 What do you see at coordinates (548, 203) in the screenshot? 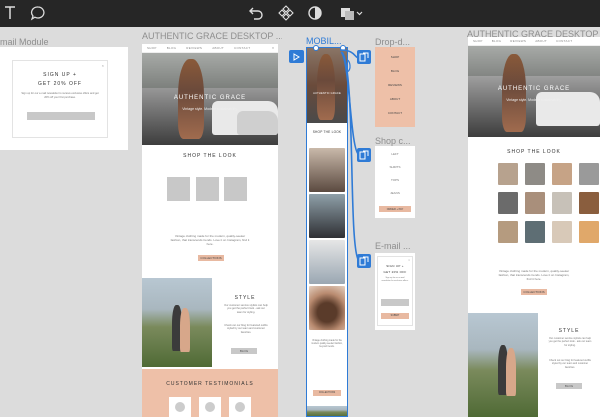
I see `shop-grid` at bounding box center [548, 203].